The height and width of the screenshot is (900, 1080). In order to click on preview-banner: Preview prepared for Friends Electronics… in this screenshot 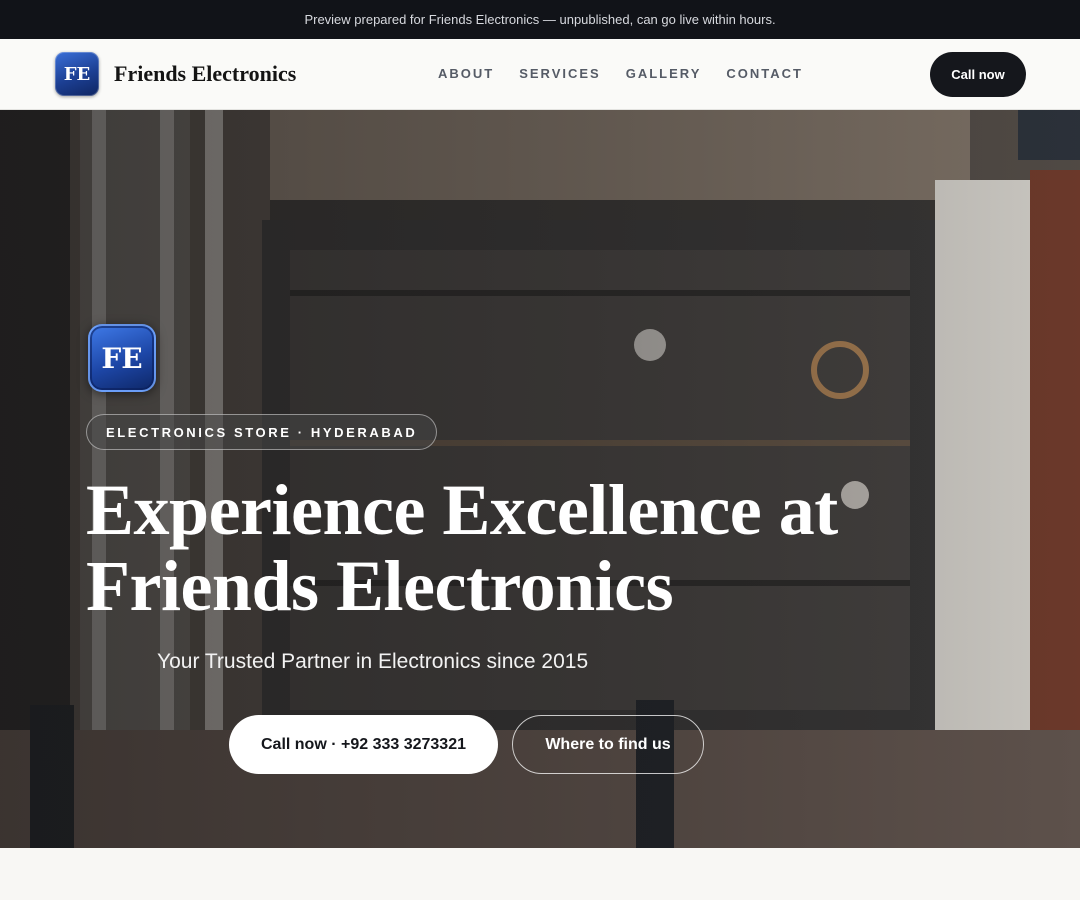, I will do `click(540, 19)`.